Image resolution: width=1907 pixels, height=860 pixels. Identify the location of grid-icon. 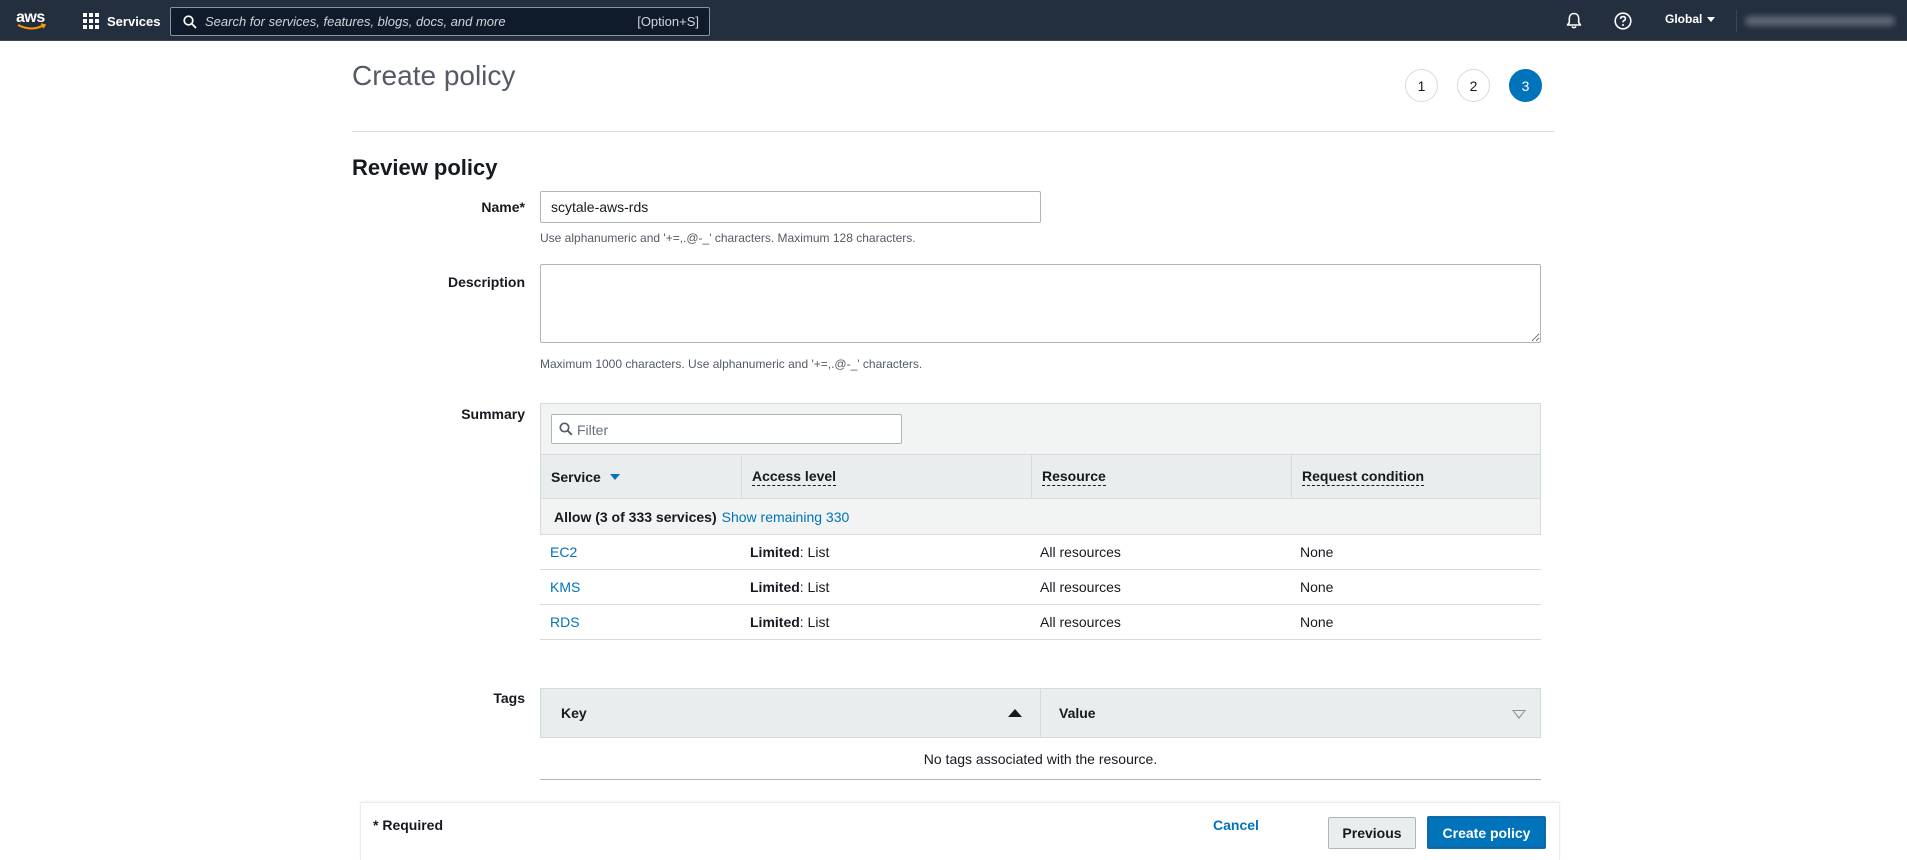
(91, 21).